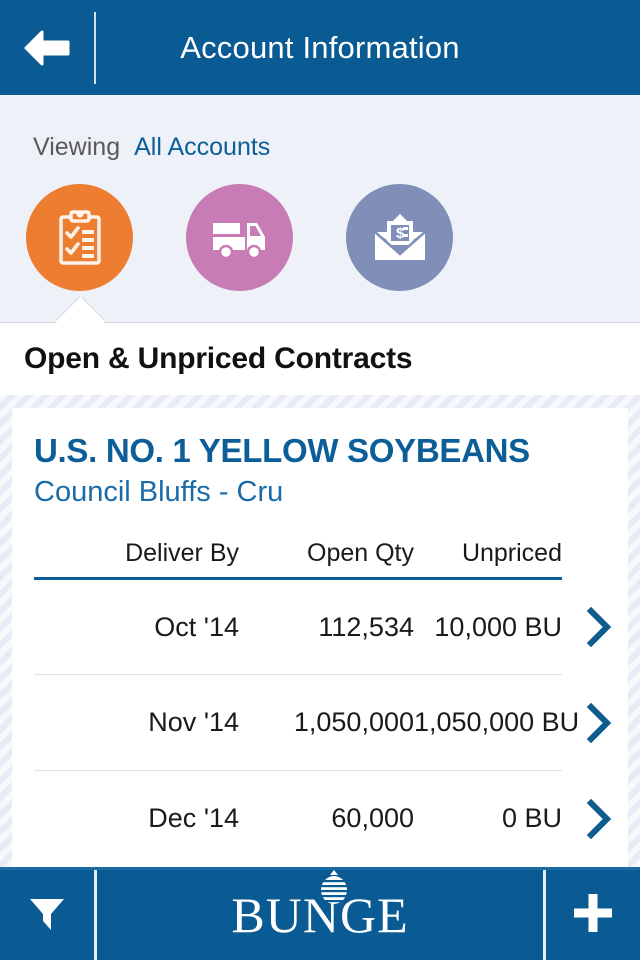 The width and height of the screenshot is (640, 960). What do you see at coordinates (282, 450) in the screenshot?
I see `commodity-title: U.S. NO. 1 YELLOW SOYBEANS` at bounding box center [282, 450].